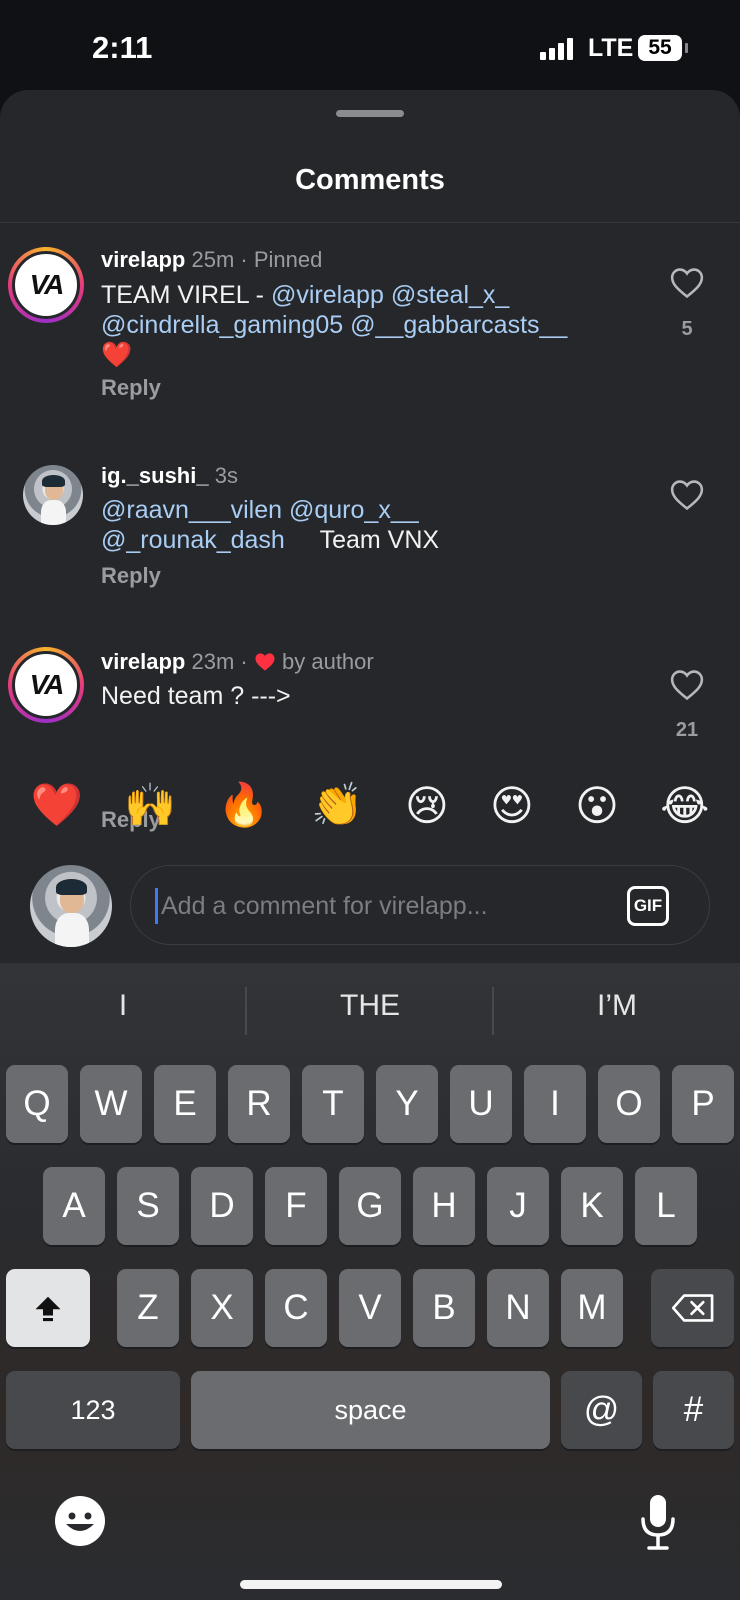  What do you see at coordinates (185, 1104) in the screenshot?
I see `key-e: E` at bounding box center [185, 1104].